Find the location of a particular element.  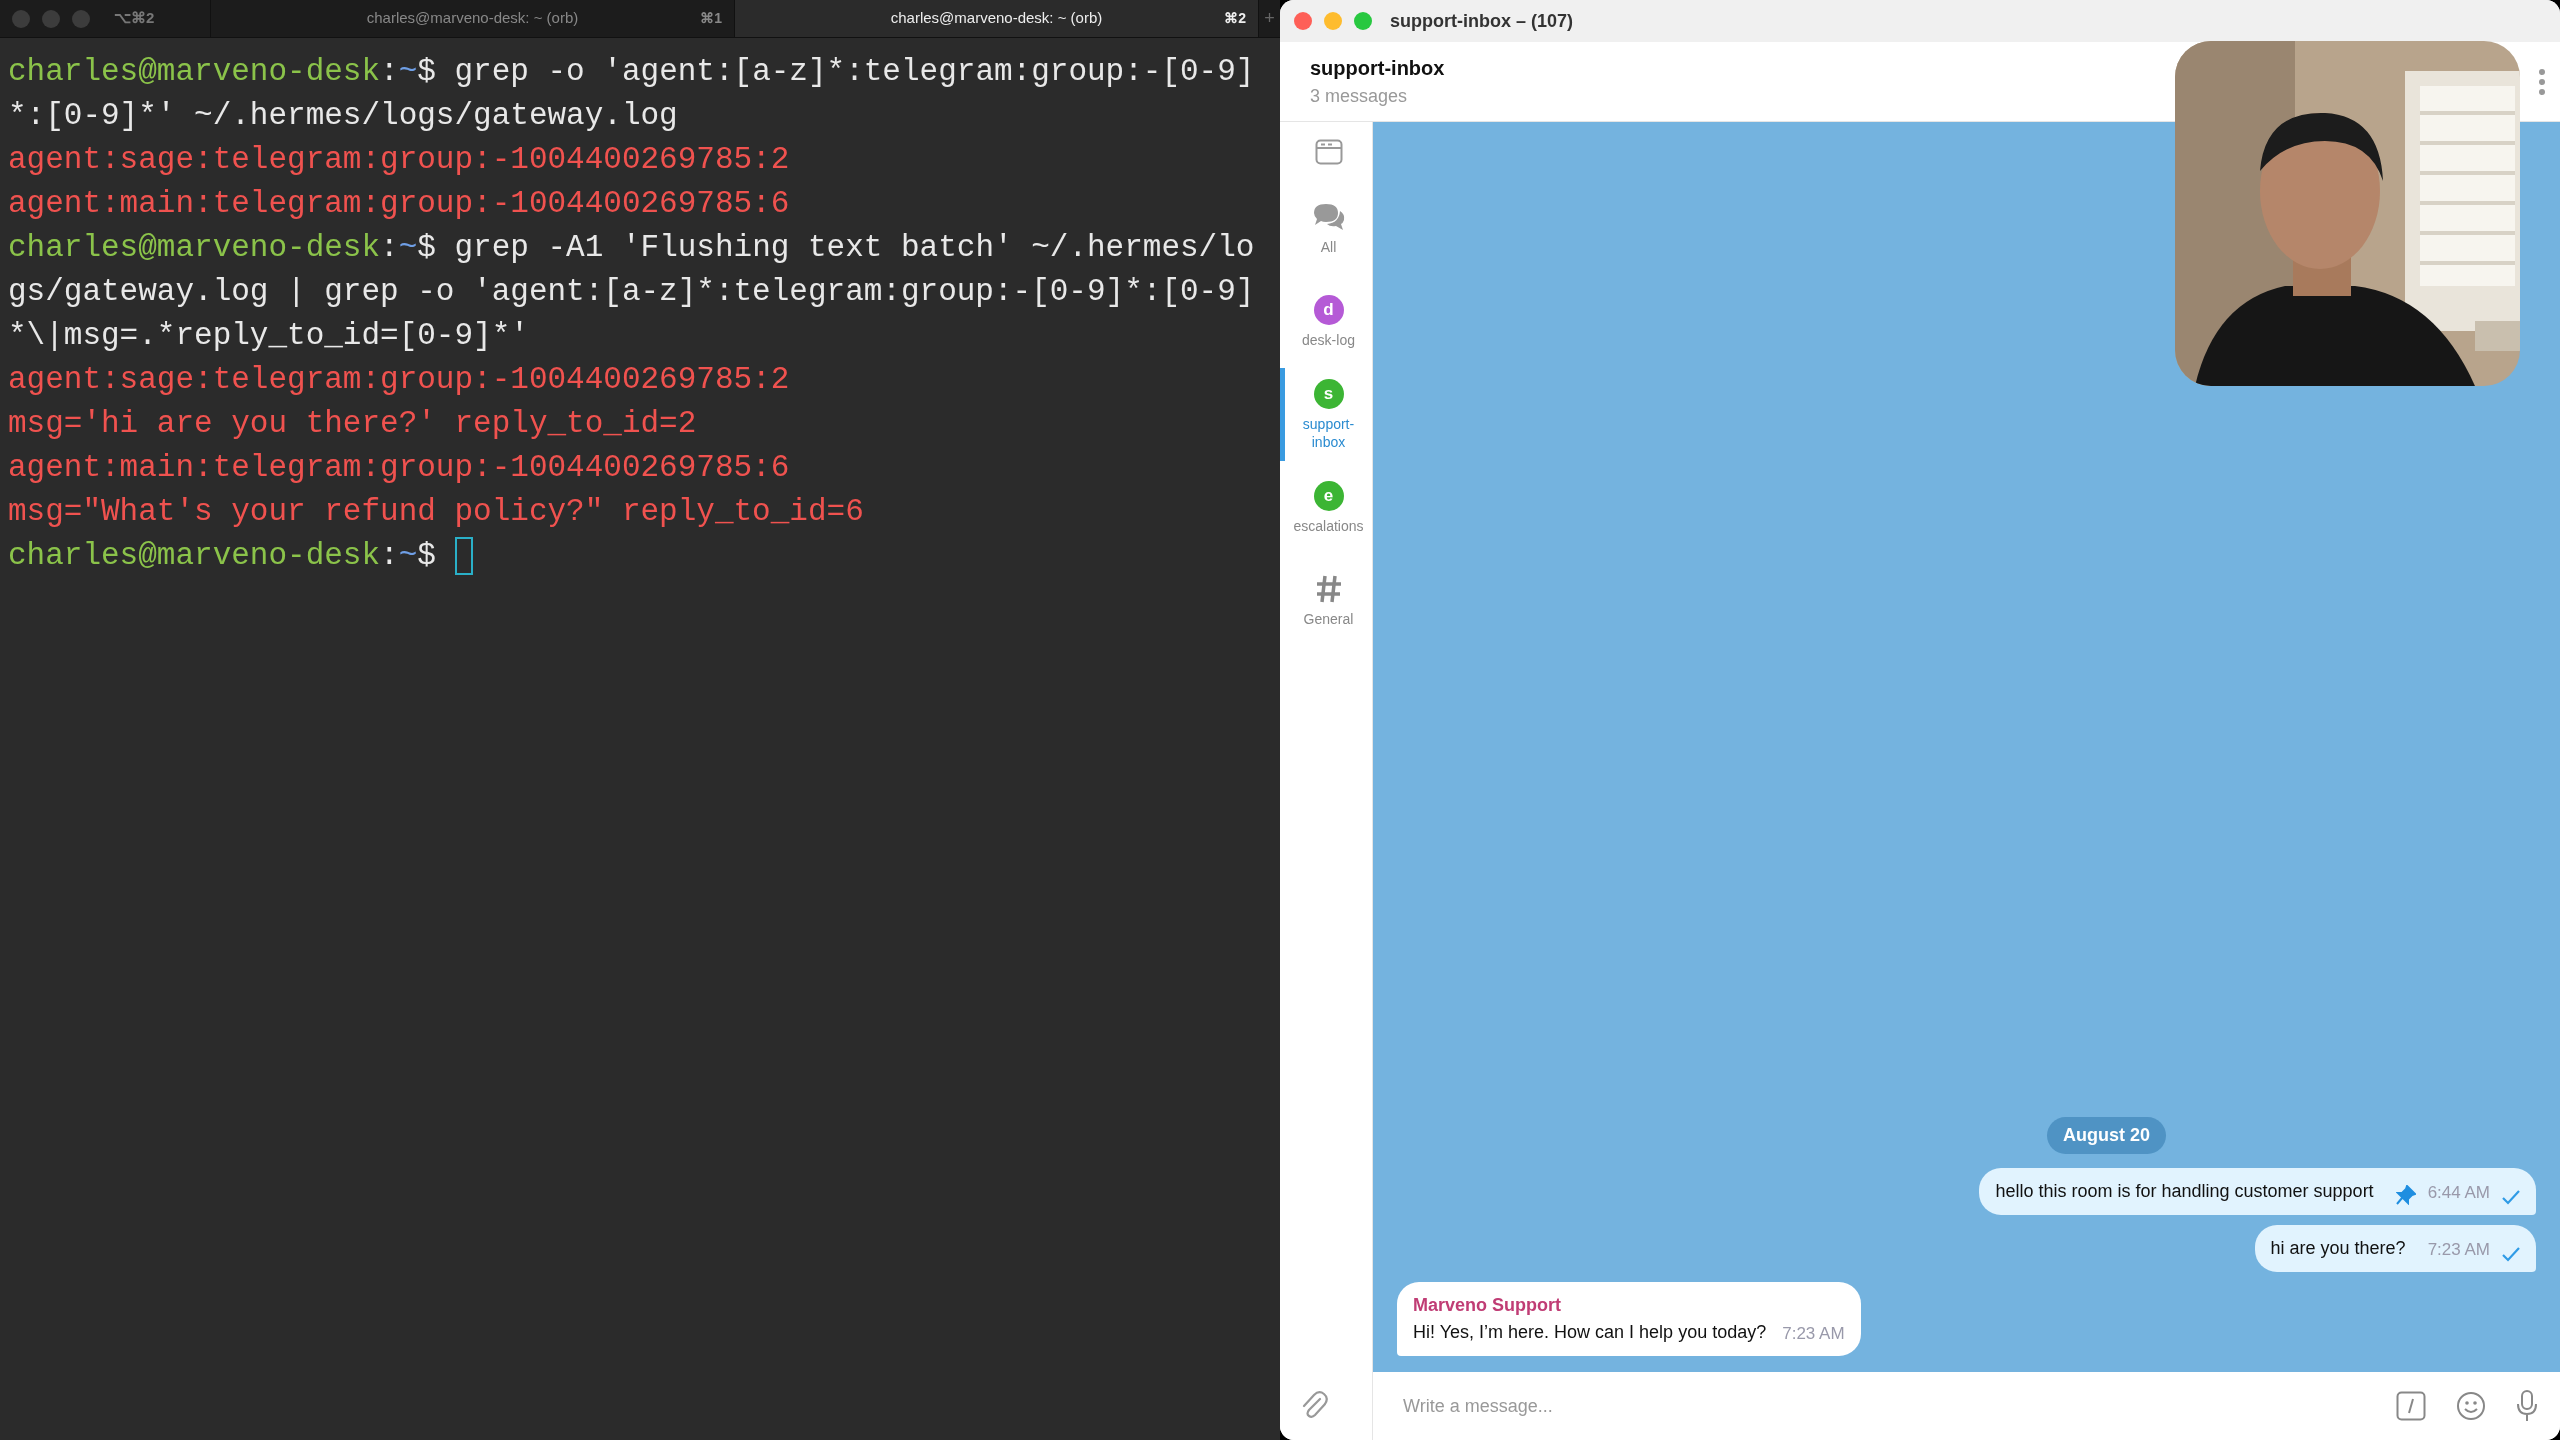

terminal-line: msg='hi are you there?' reply_to_id=2 is located at coordinates (353, 424).